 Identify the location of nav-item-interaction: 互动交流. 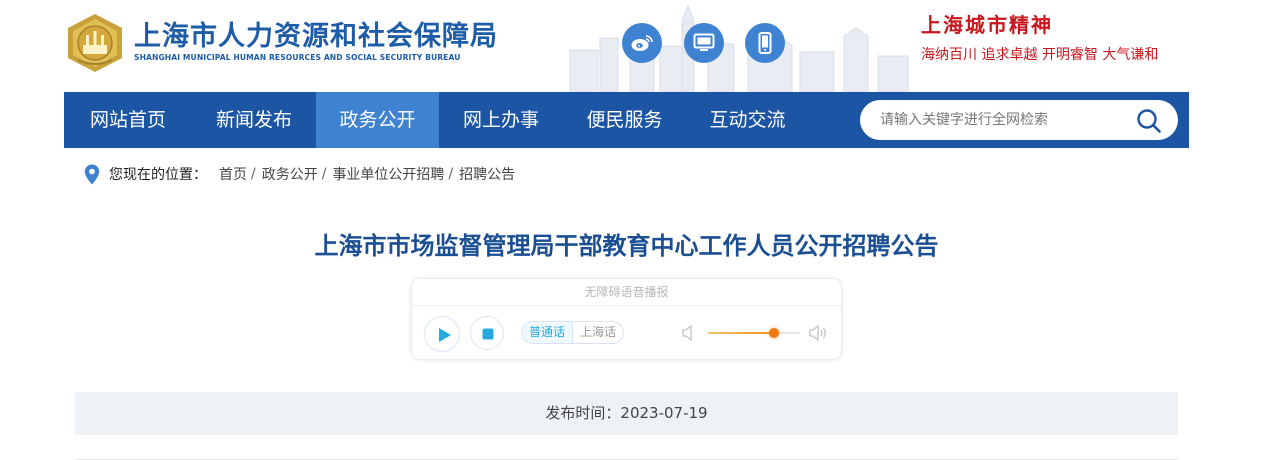
(747, 120).